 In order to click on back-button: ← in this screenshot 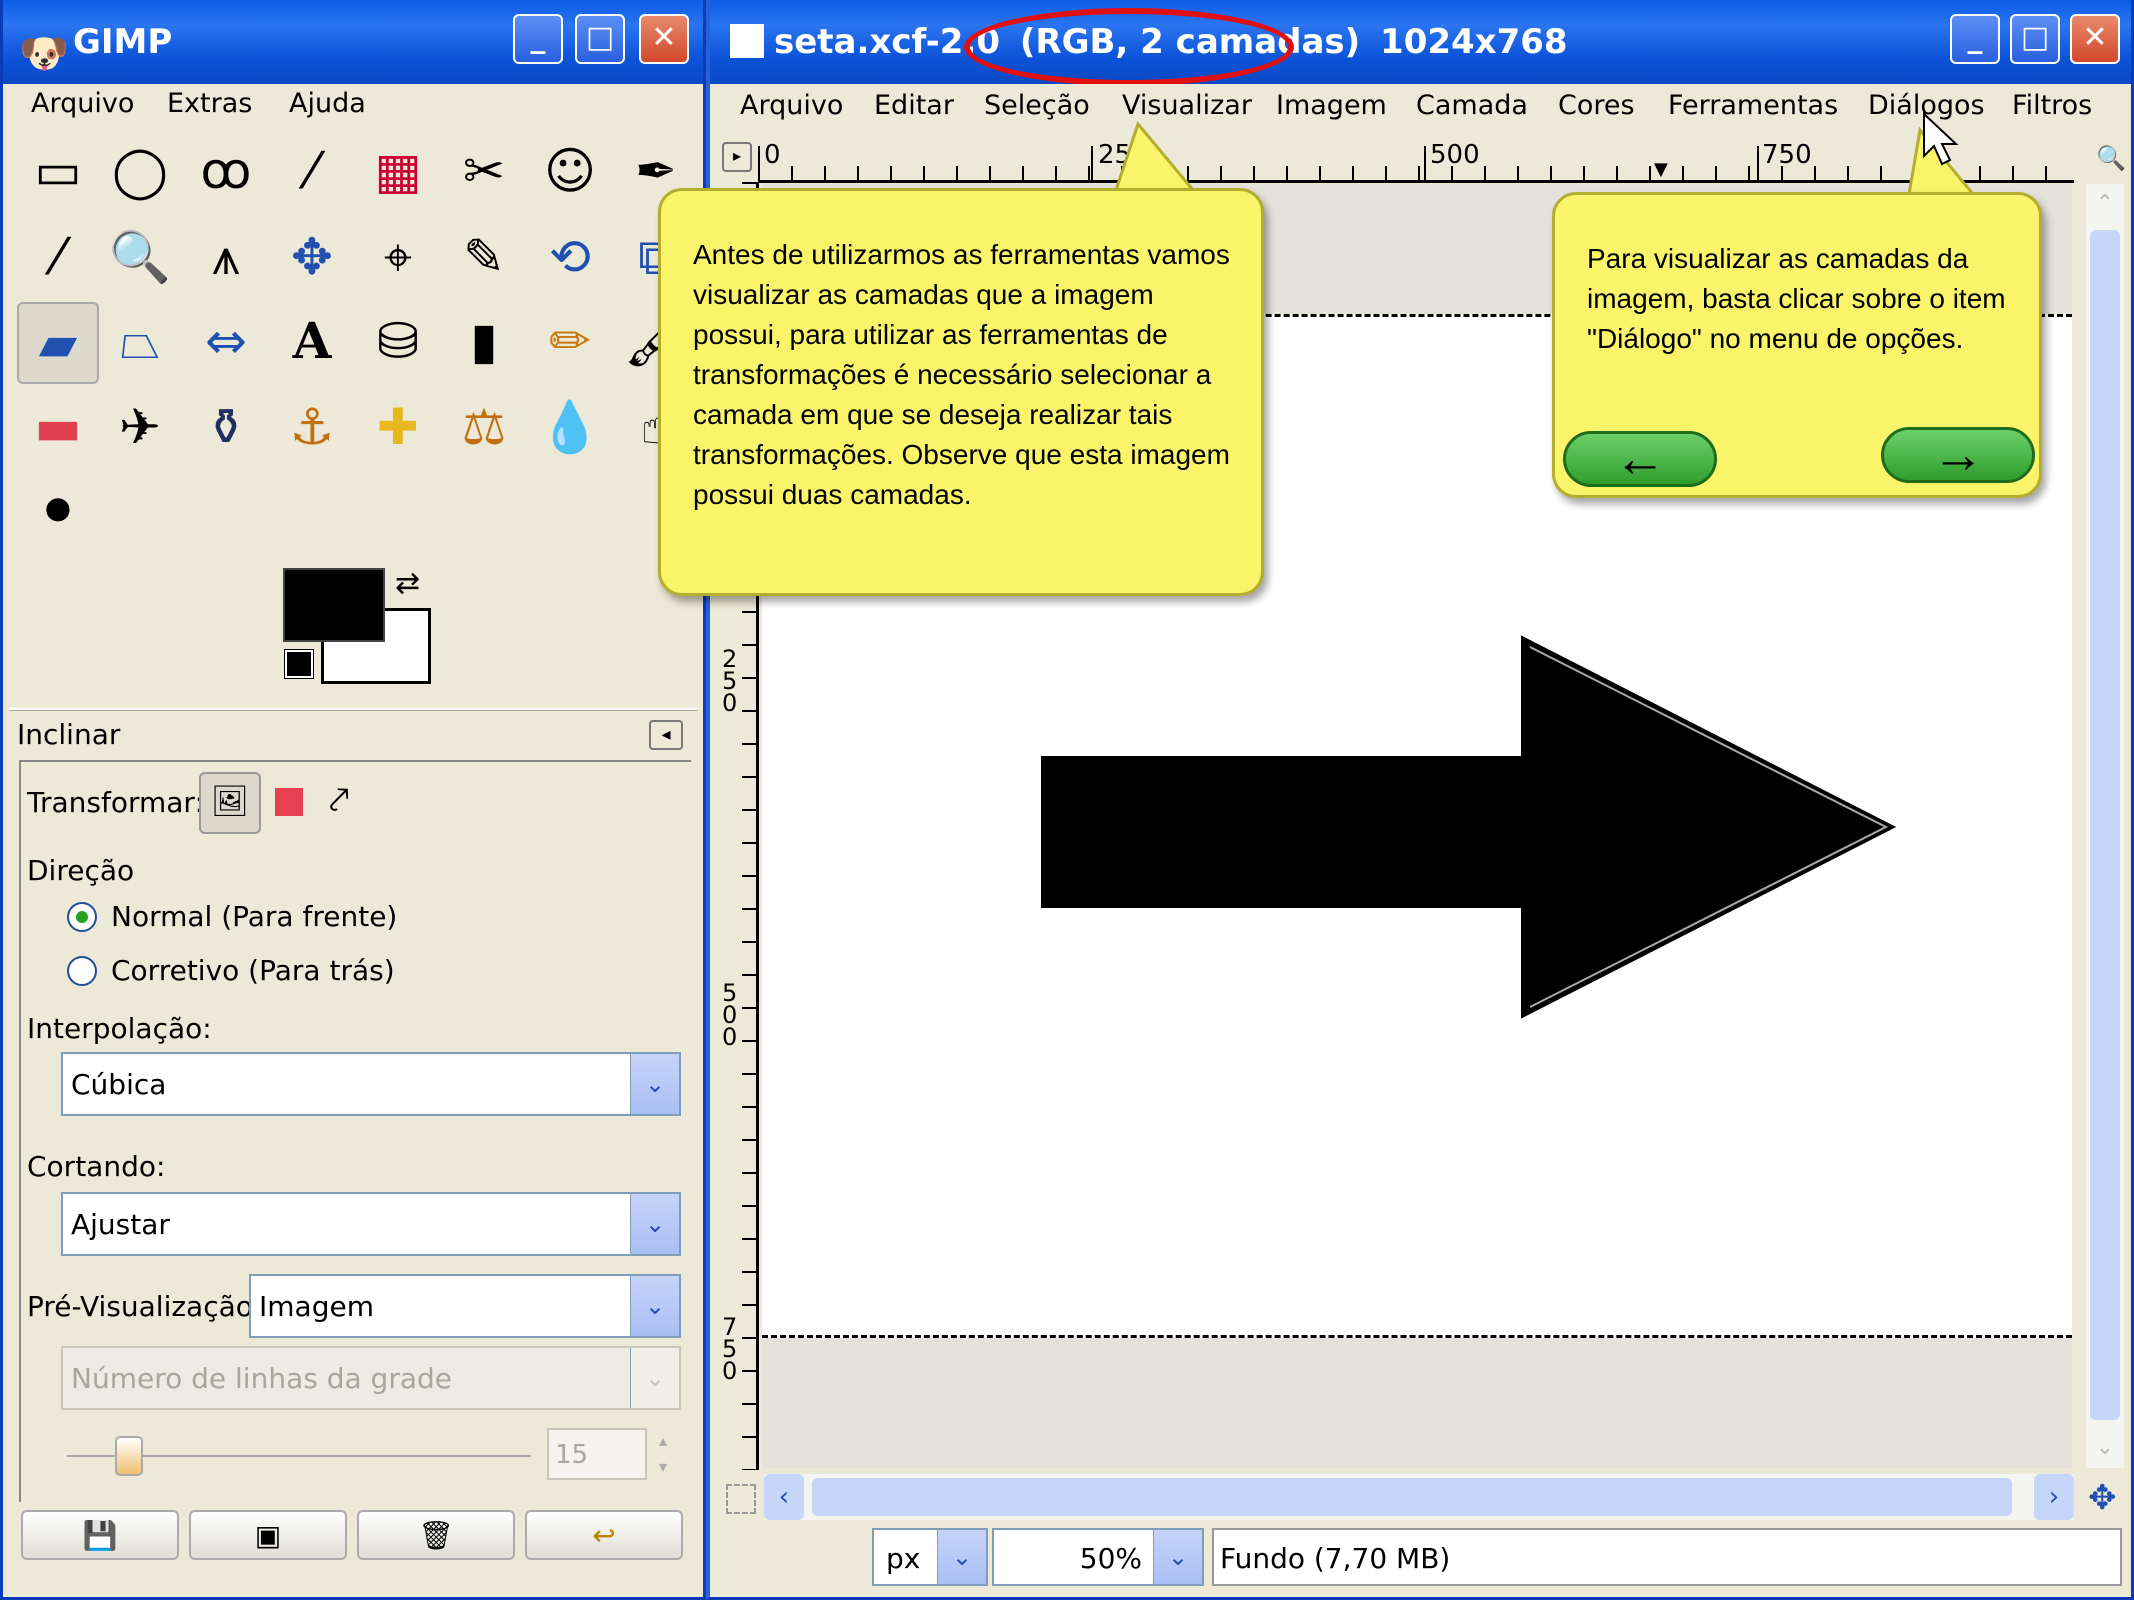, I will do `click(1640, 459)`.